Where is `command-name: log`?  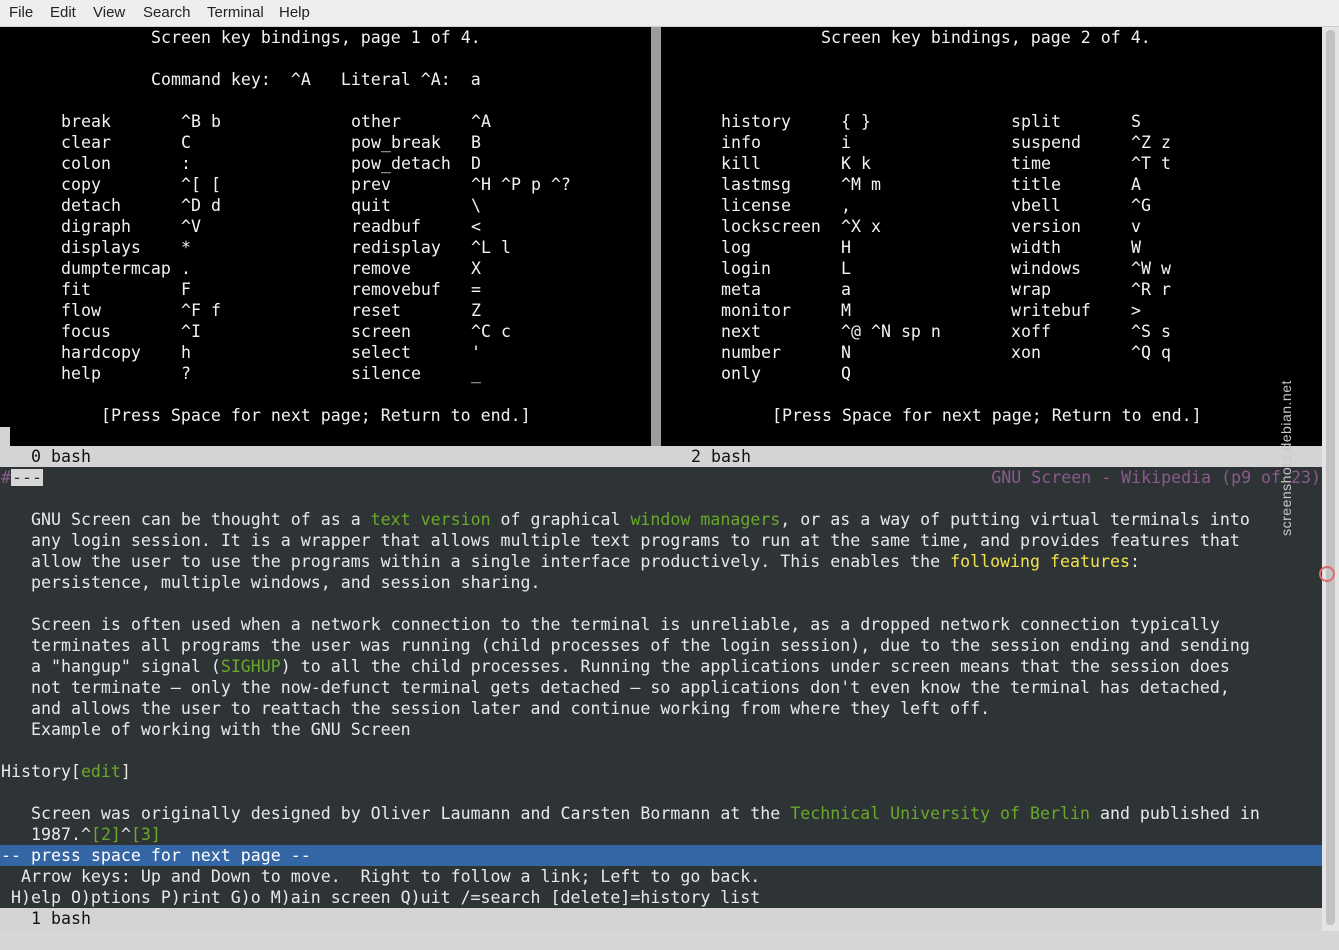 command-name: log is located at coordinates (736, 247).